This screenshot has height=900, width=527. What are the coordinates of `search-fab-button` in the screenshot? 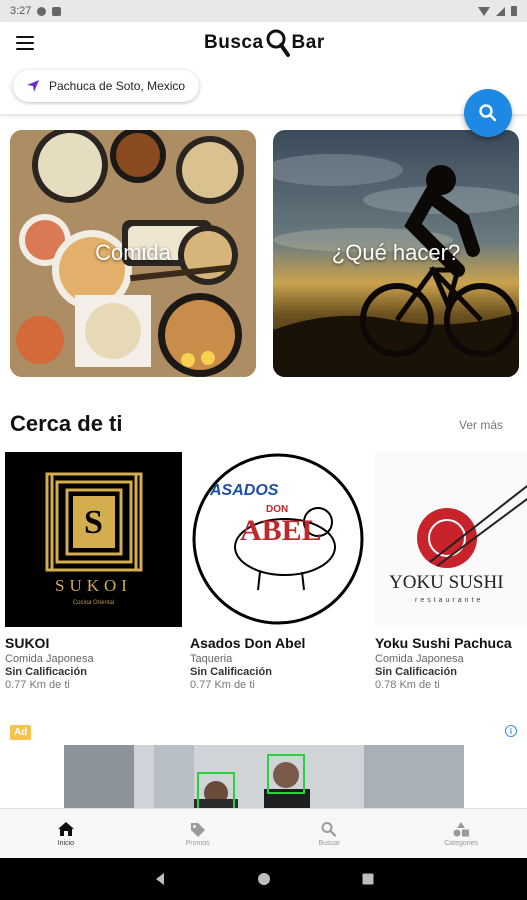 It's located at (488, 113).